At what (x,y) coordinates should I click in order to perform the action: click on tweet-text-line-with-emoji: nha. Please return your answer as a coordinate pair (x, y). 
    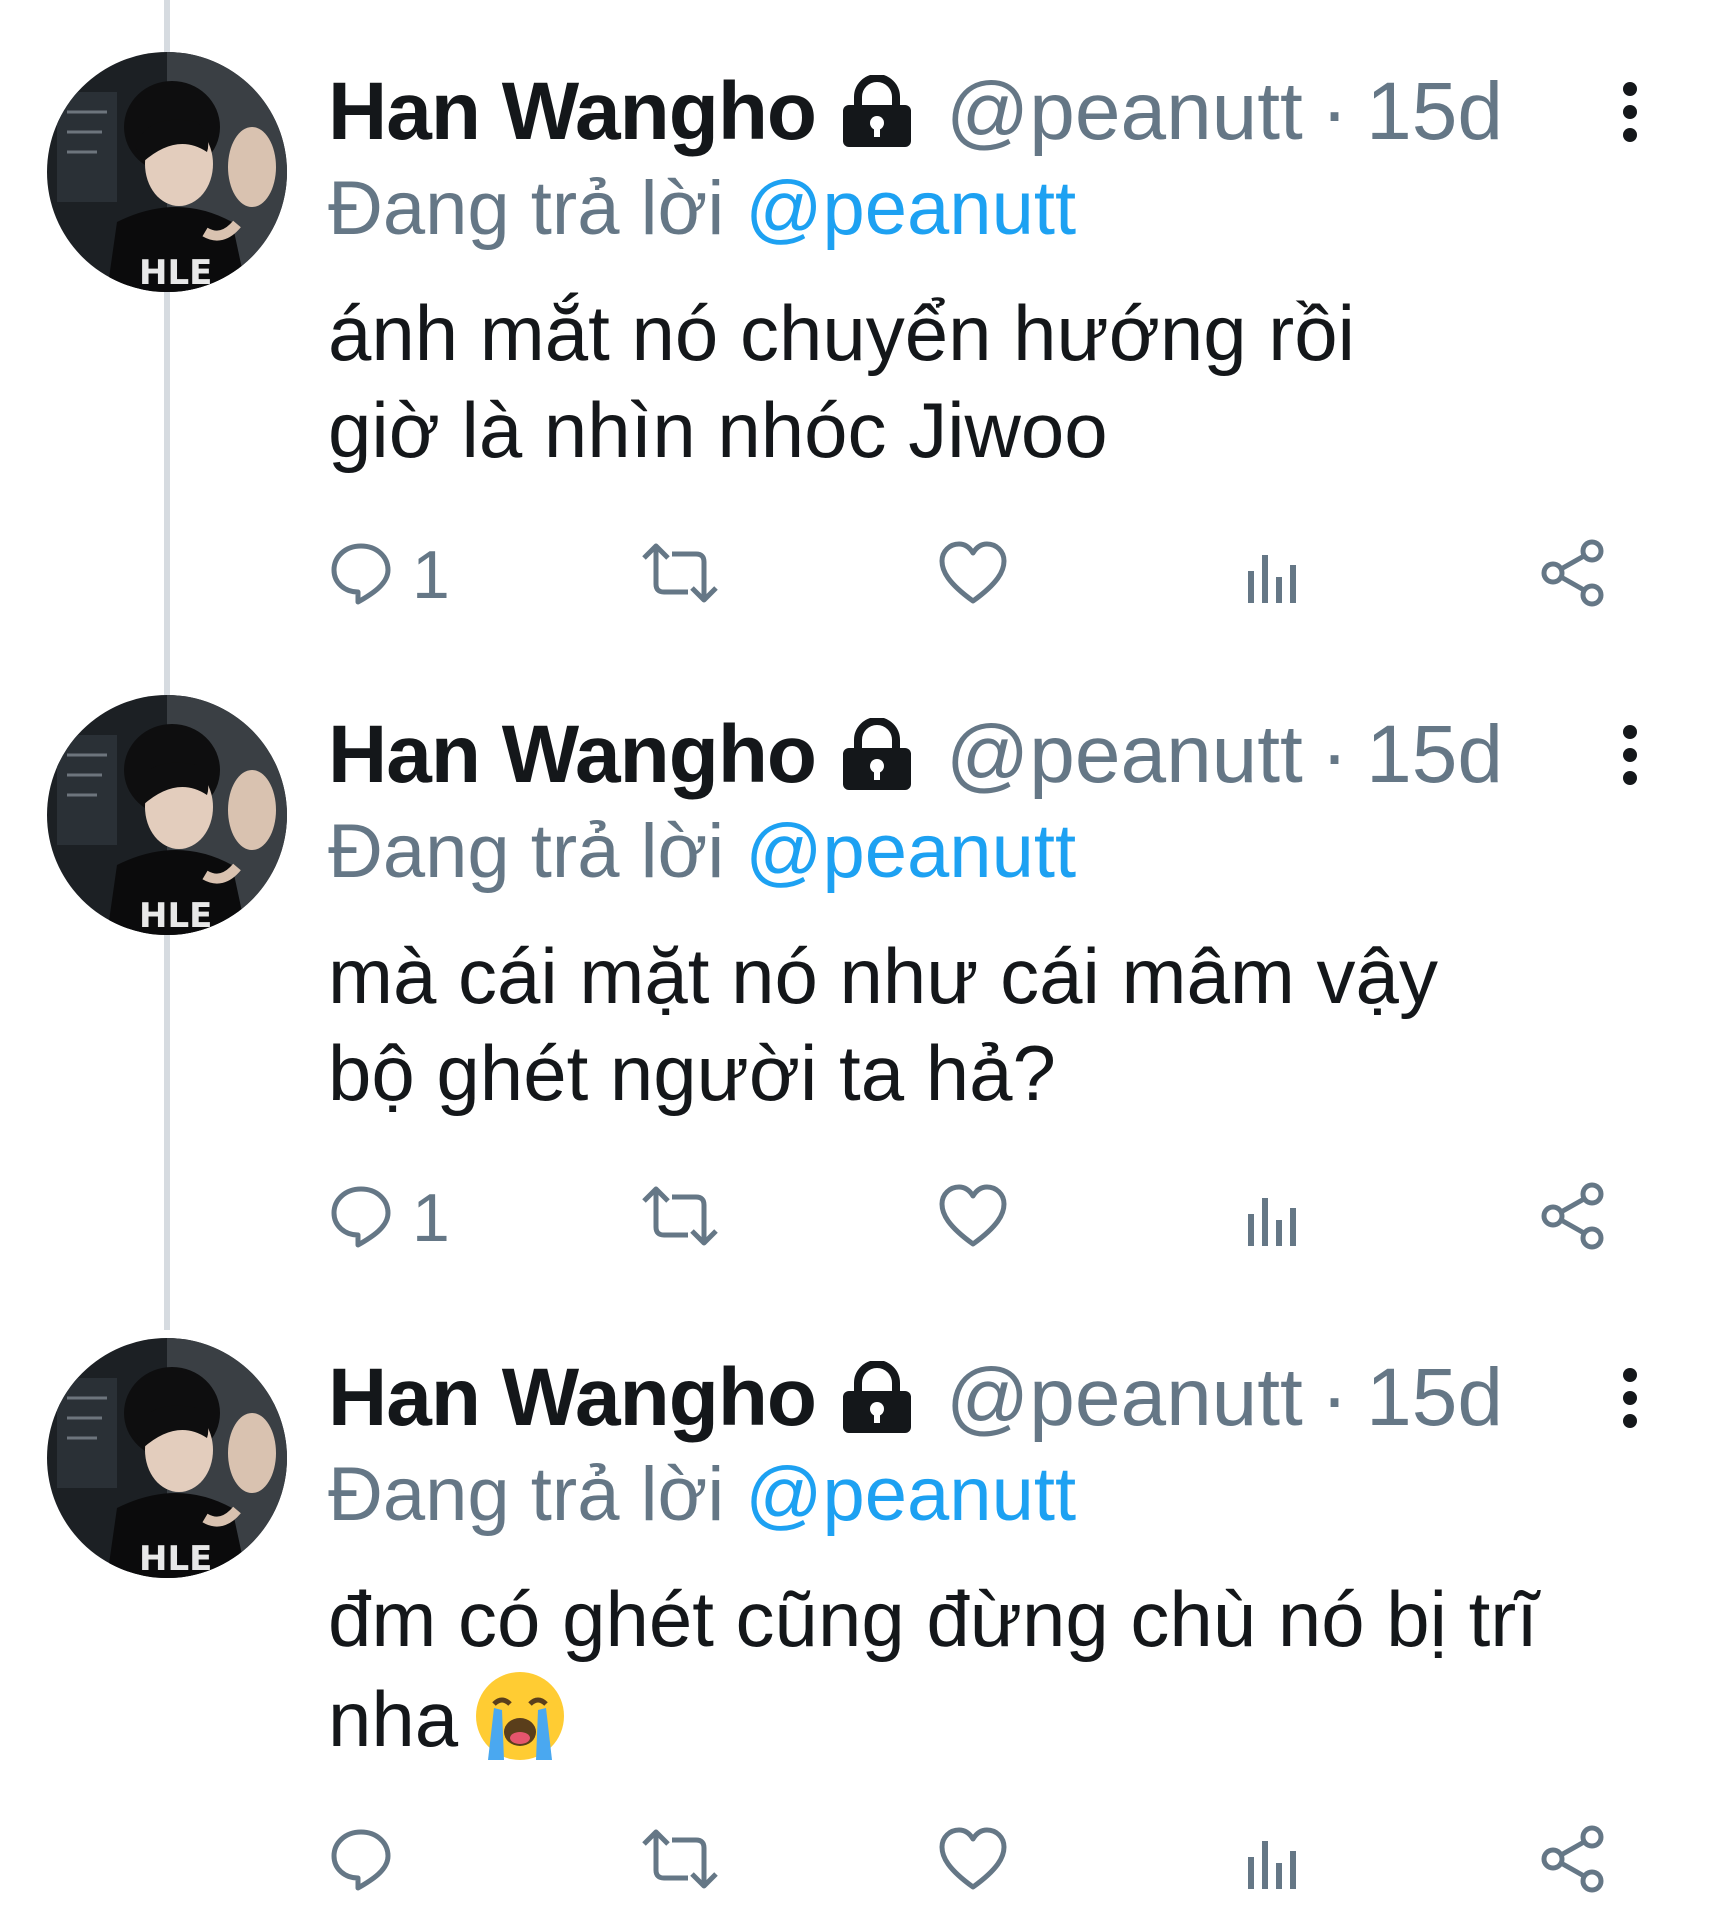
    Looking at the image, I should click on (1008, 1727).